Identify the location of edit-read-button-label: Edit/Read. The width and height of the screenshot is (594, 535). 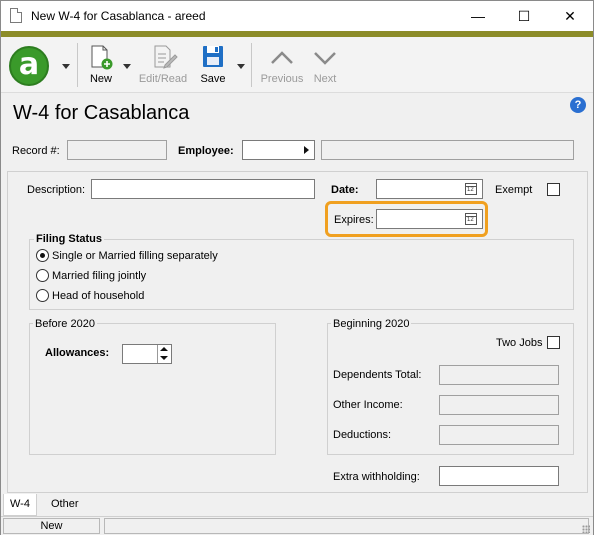
(163, 79).